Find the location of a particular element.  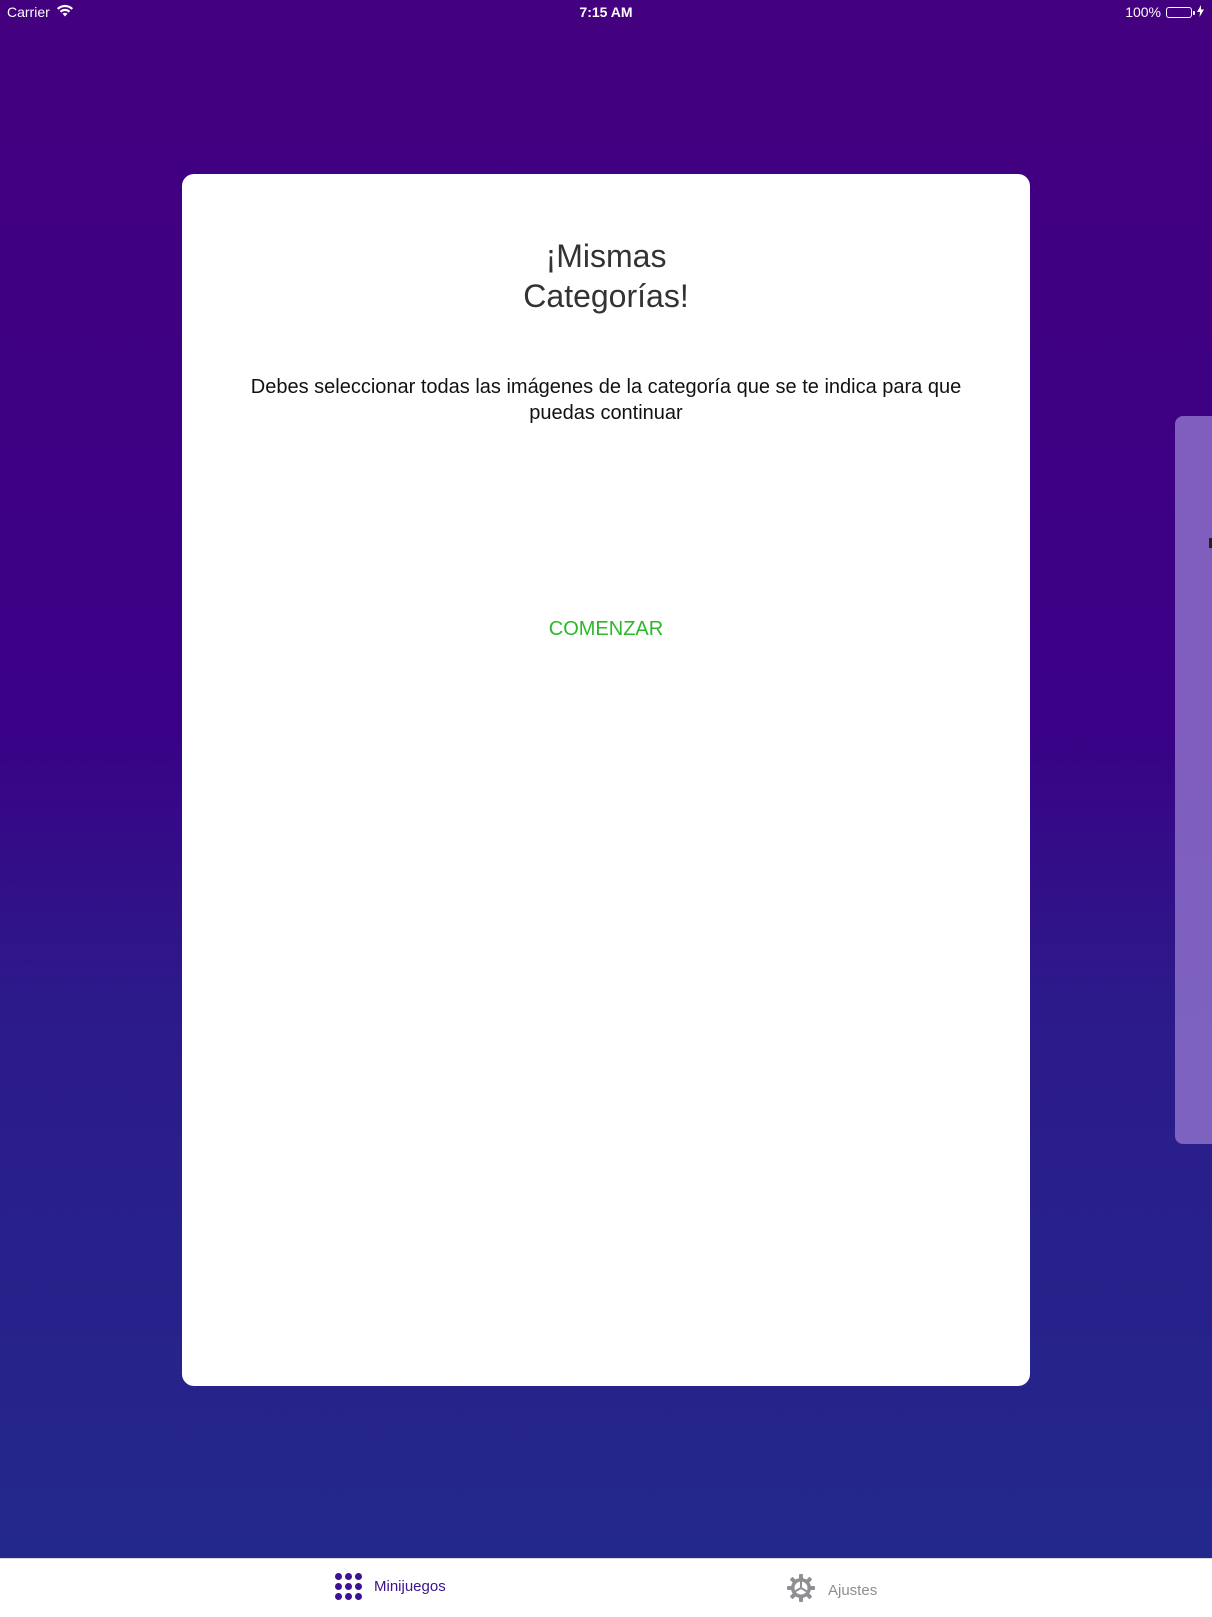

title-line-2: Categorías! is located at coordinates (606, 296).